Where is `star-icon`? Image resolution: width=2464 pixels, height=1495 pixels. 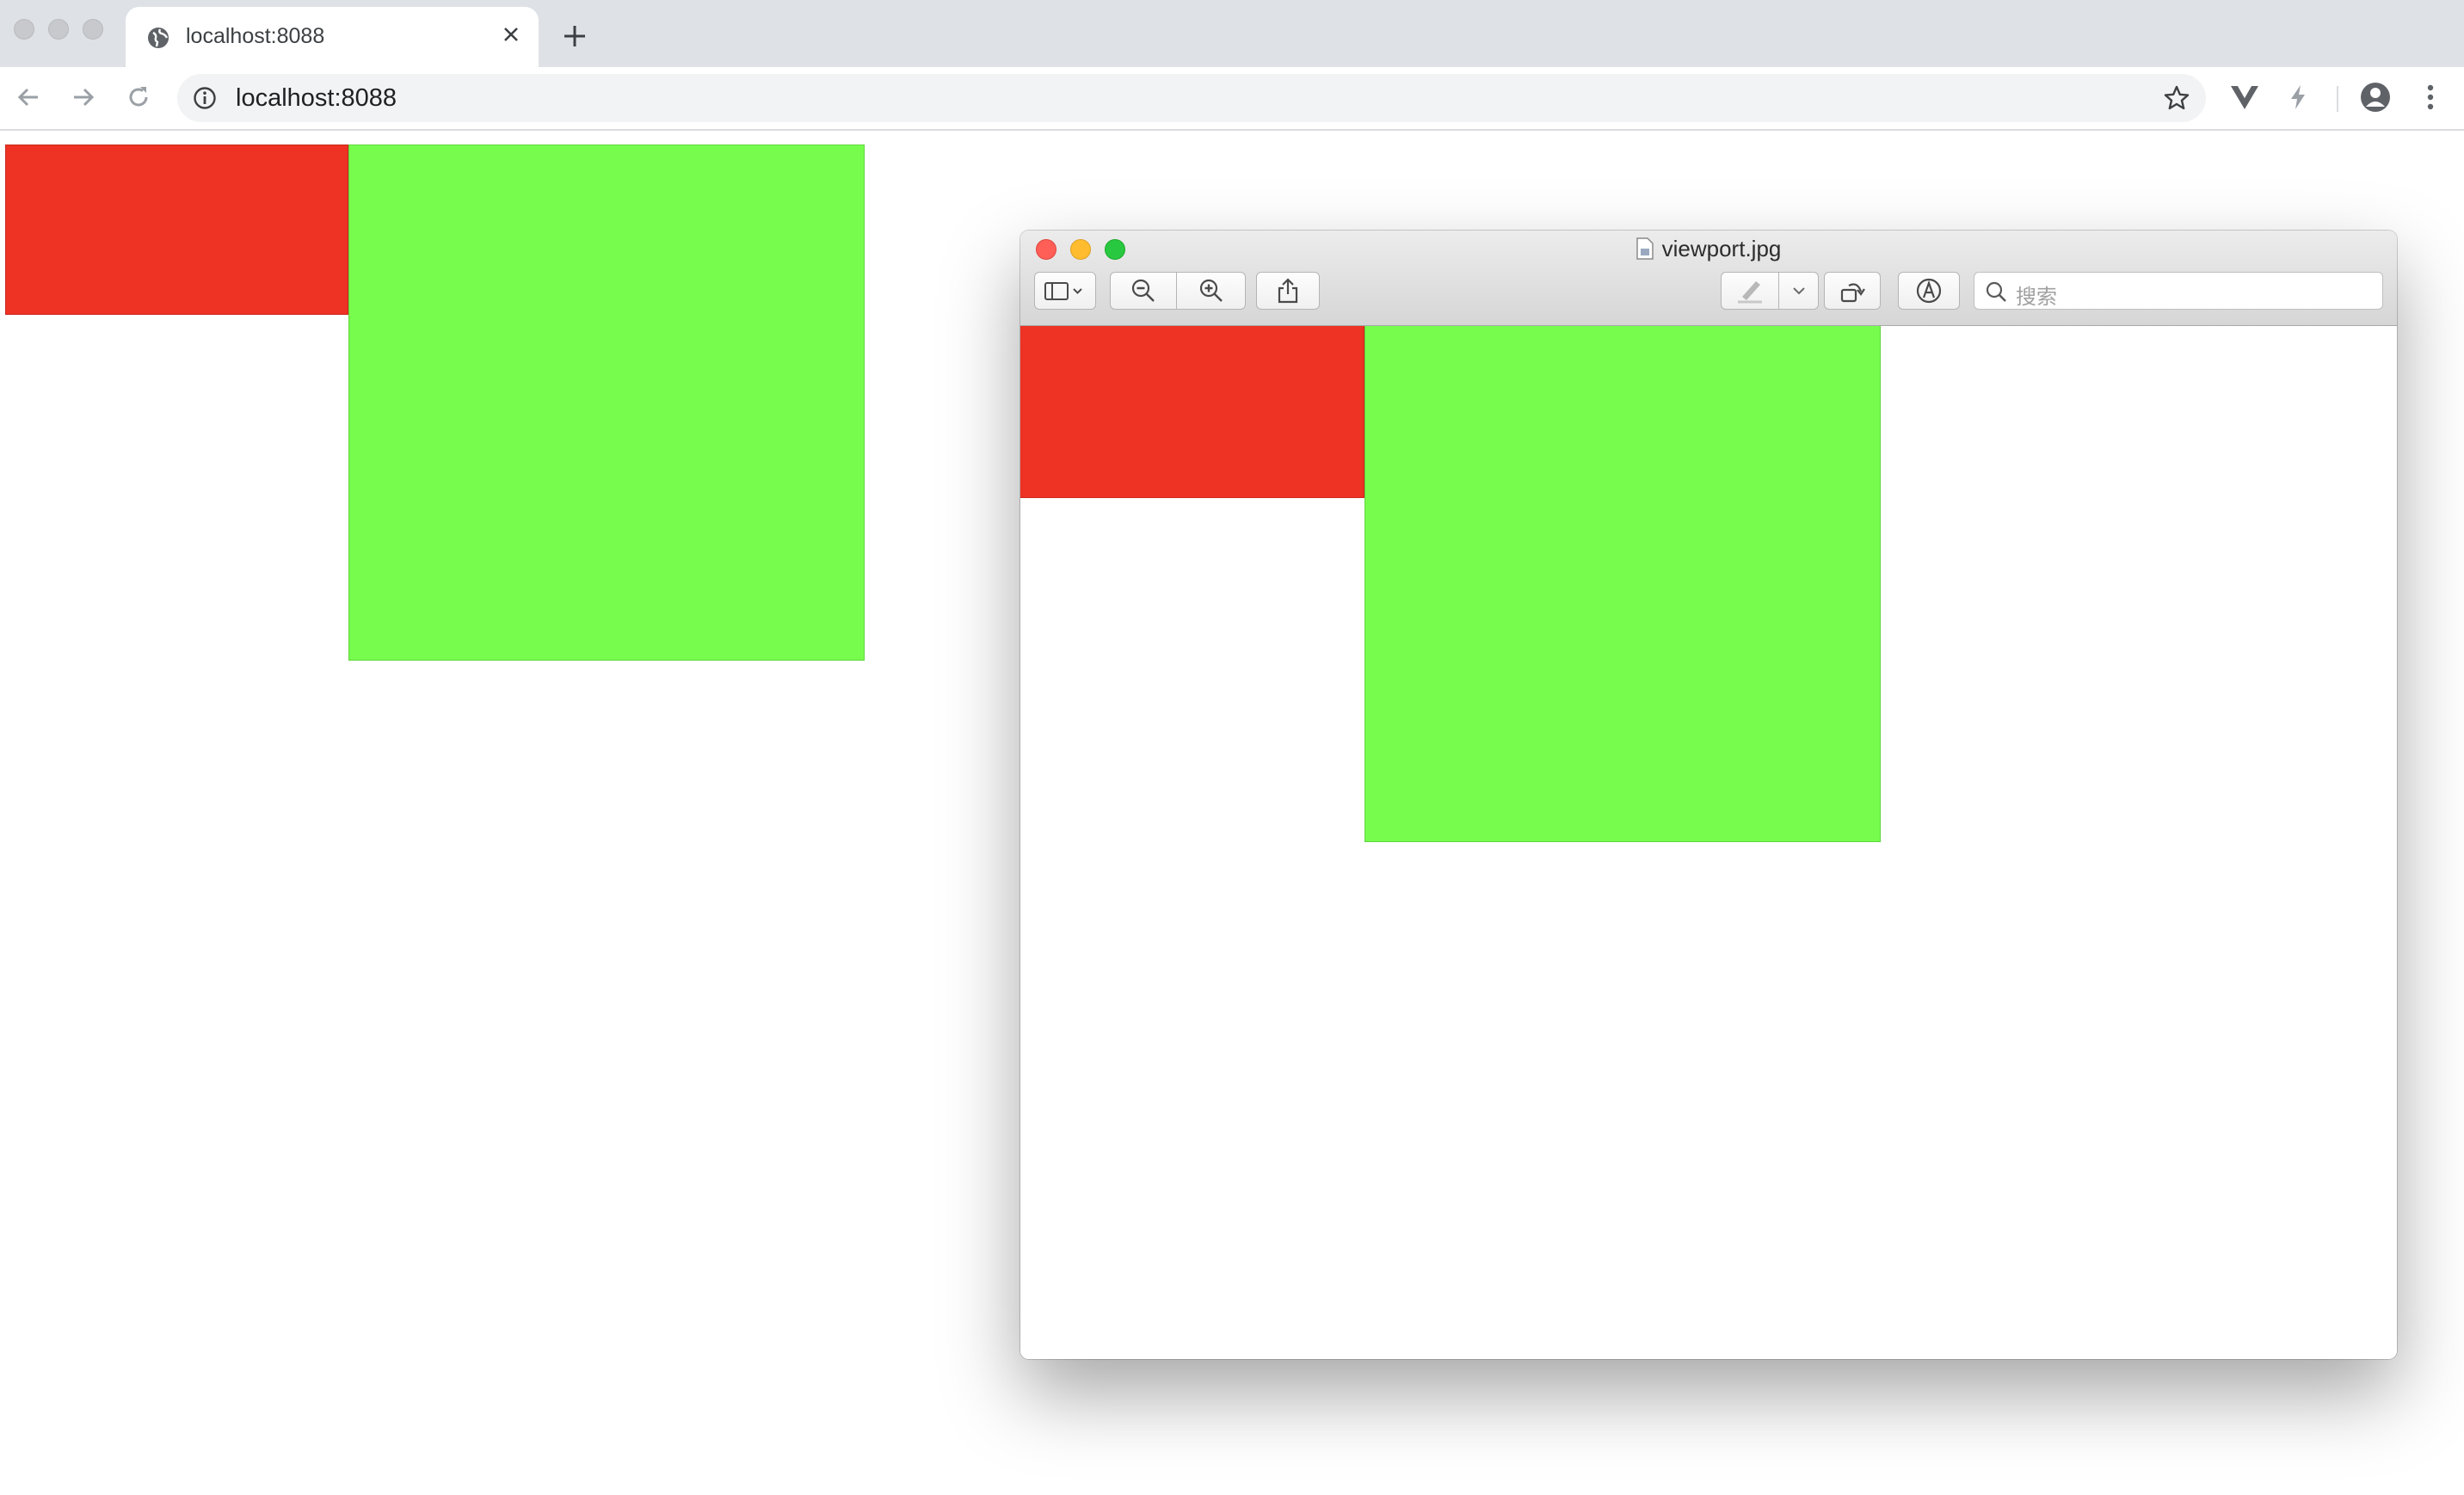 star-icon is located at coordinates (2176, 98).